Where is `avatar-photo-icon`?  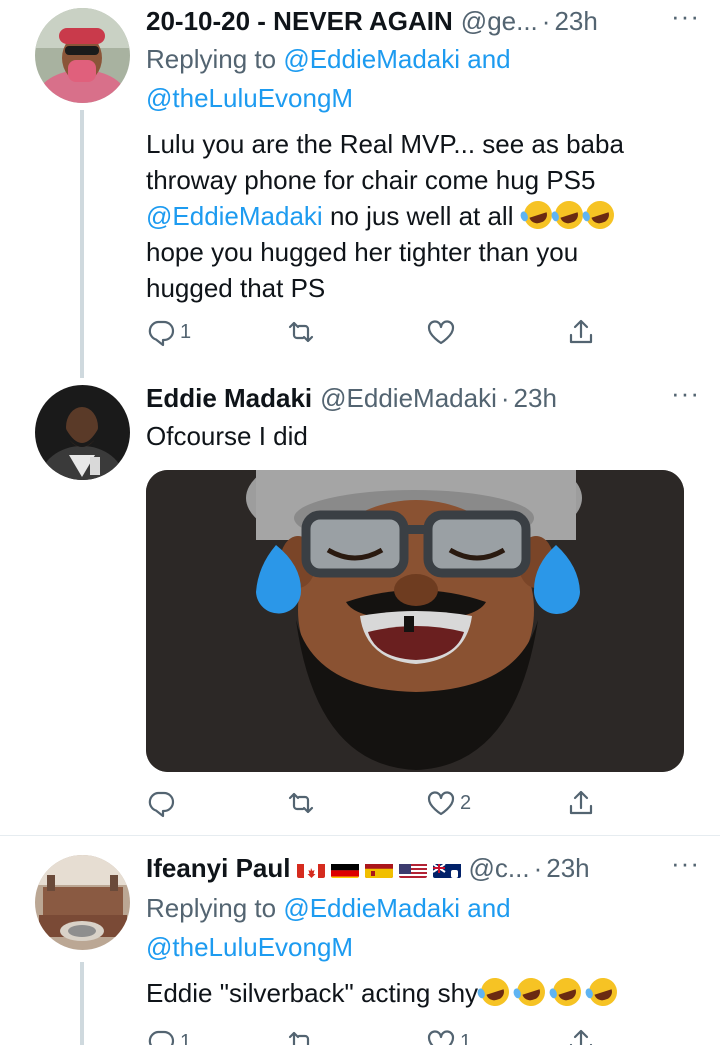
avatar-photo-icon is located at coordinates (82, 902).